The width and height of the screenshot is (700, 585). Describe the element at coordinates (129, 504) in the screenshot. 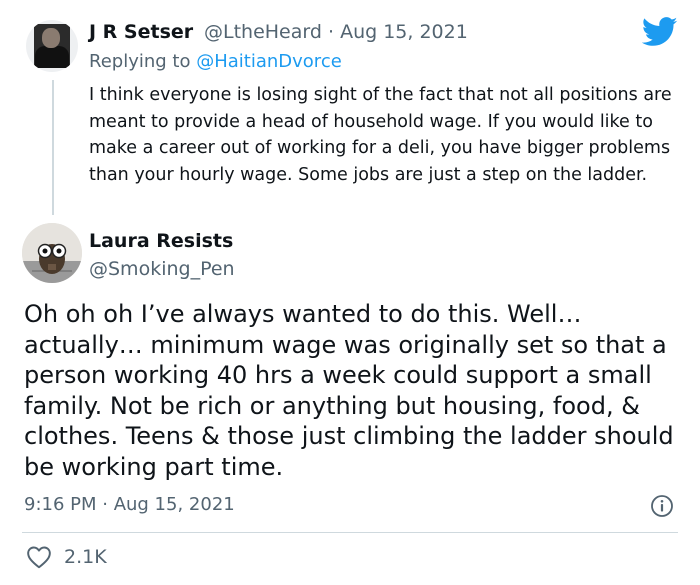

I see `tweet-timestamp: 9:16 PM · Aug 15, 2021` at that location.